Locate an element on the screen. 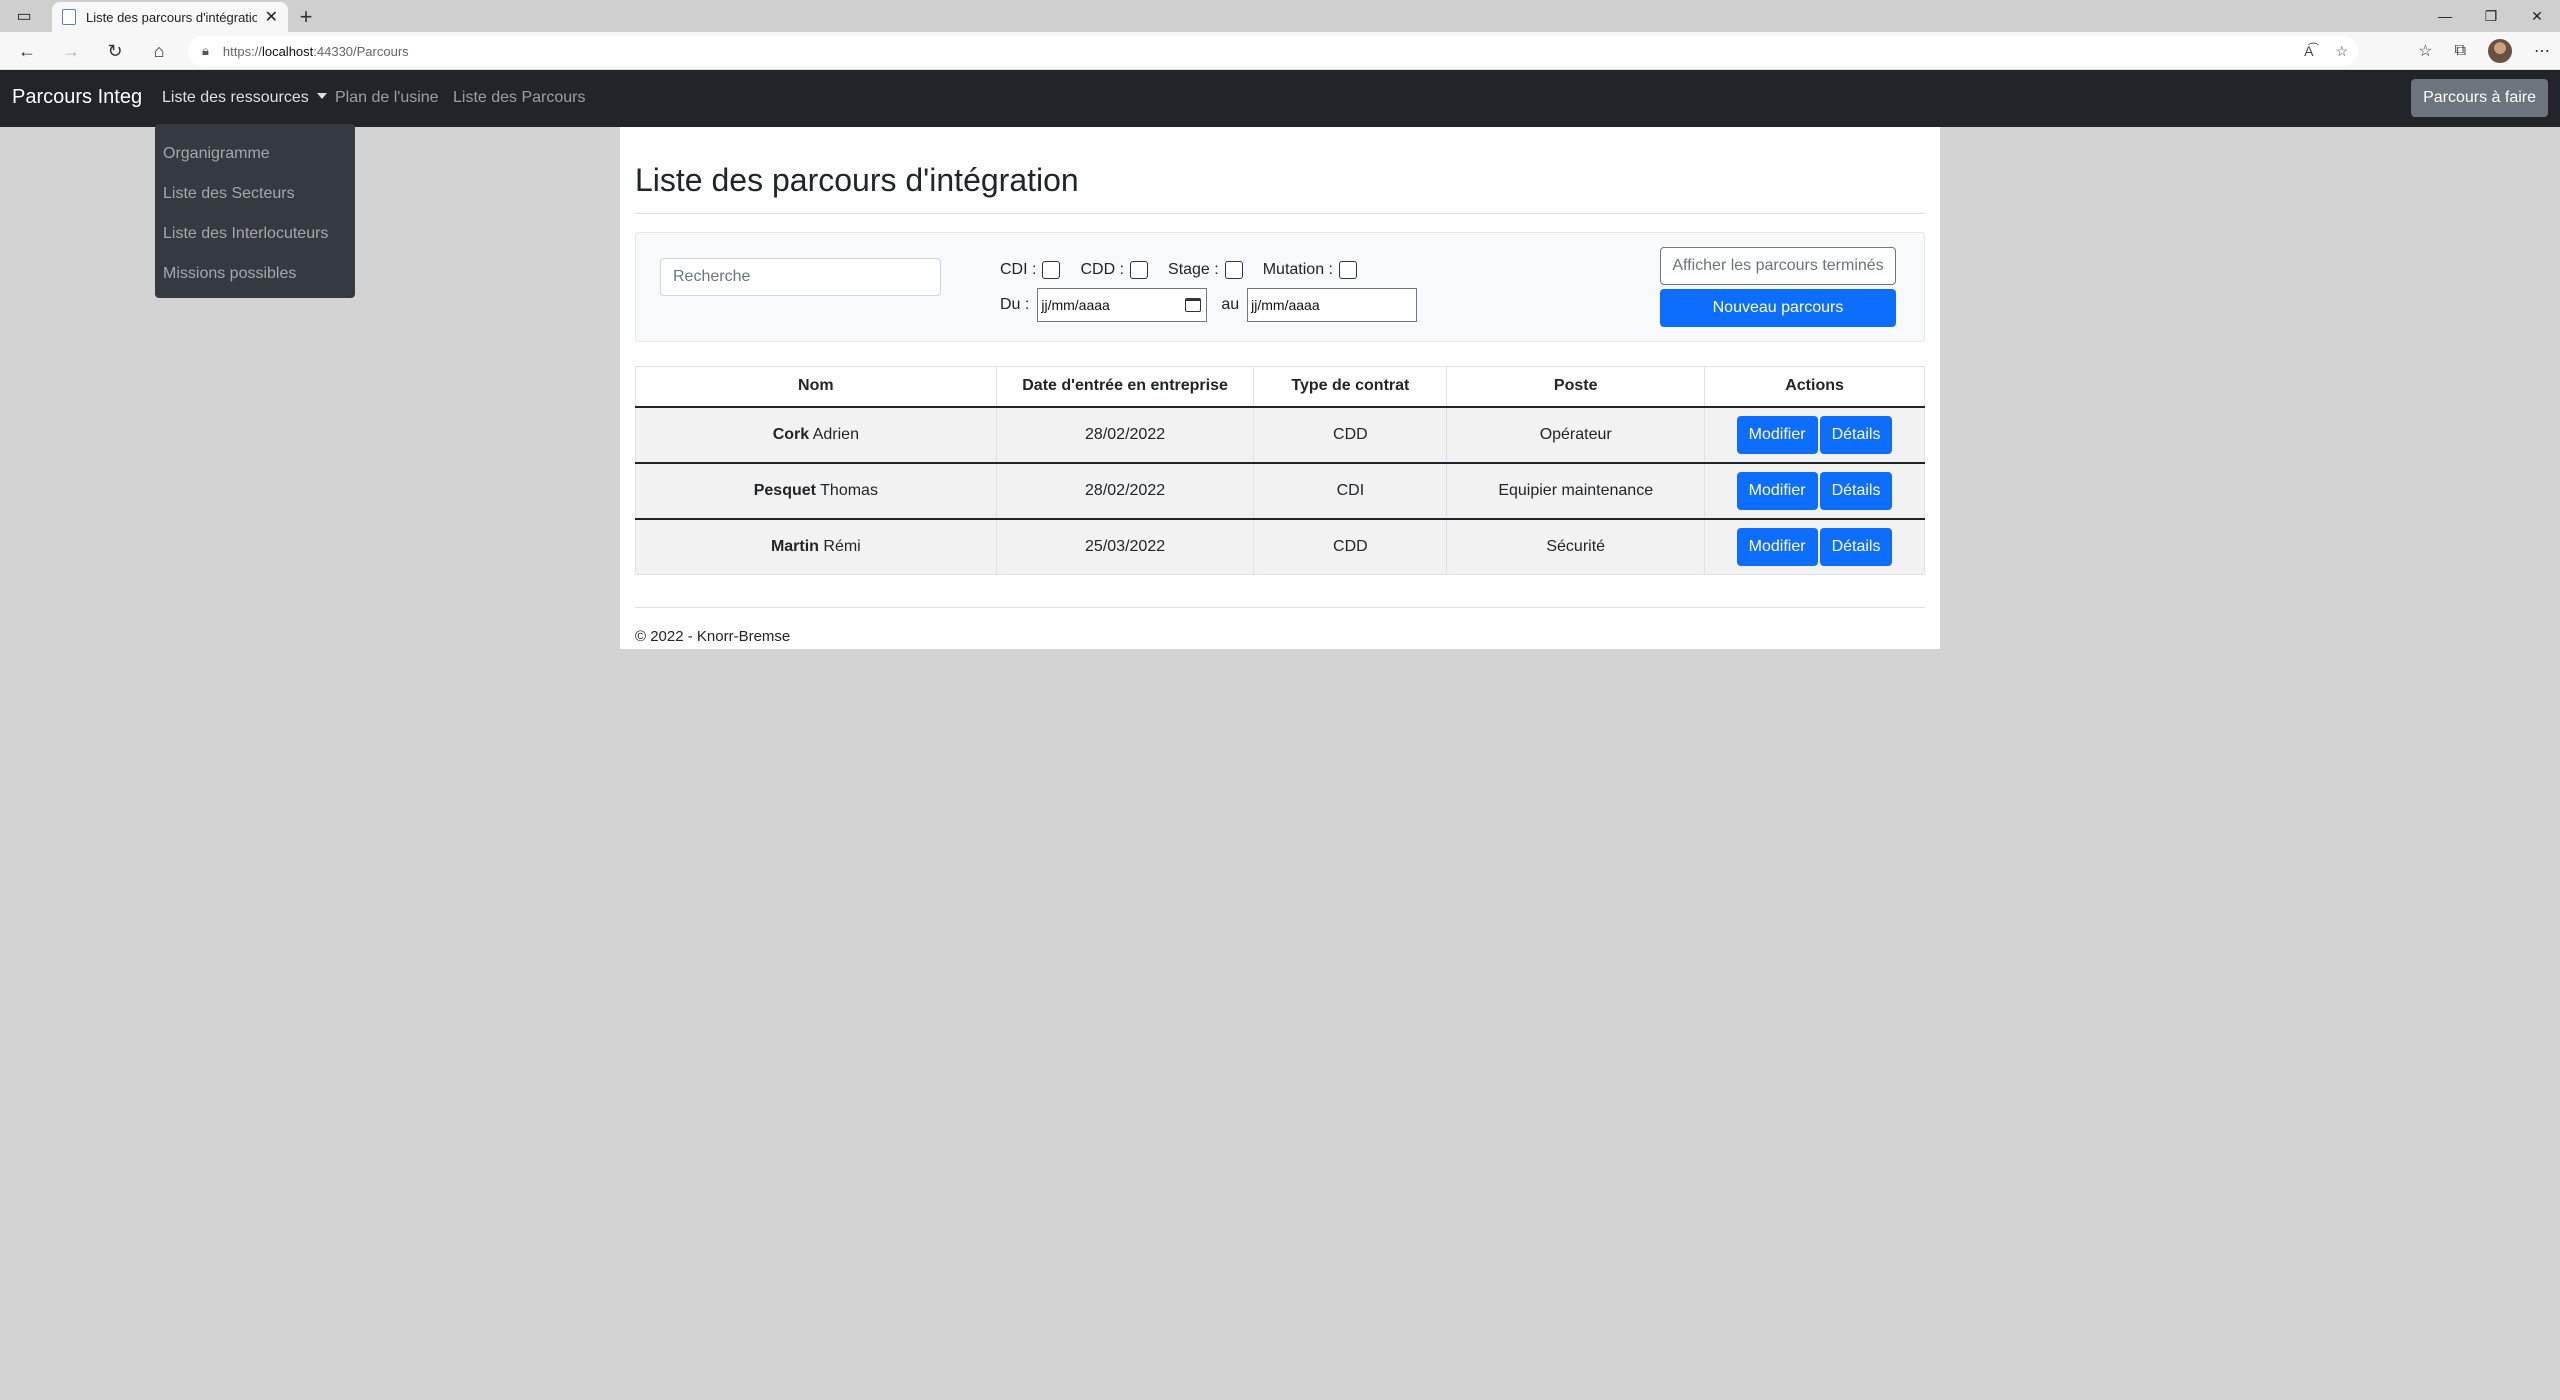 This screenshot has height=1400, width=2560. dropdown-item-missions: Missions possibles is located at coordinates (255, 274).